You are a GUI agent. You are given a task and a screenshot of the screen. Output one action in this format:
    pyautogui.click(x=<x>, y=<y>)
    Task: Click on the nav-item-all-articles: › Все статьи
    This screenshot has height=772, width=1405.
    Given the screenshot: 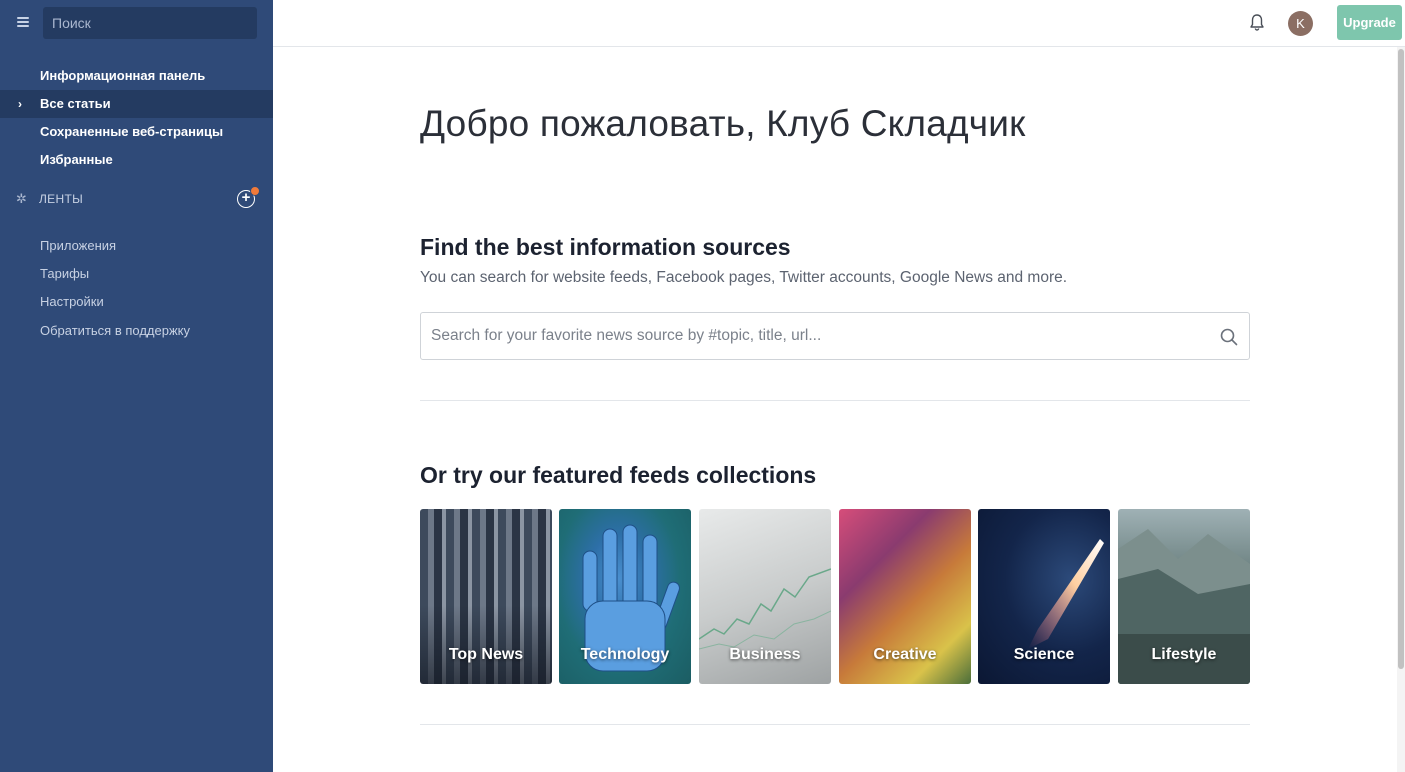 What is the action you would take?
    pyautogui.click(x=136, y=104)
    